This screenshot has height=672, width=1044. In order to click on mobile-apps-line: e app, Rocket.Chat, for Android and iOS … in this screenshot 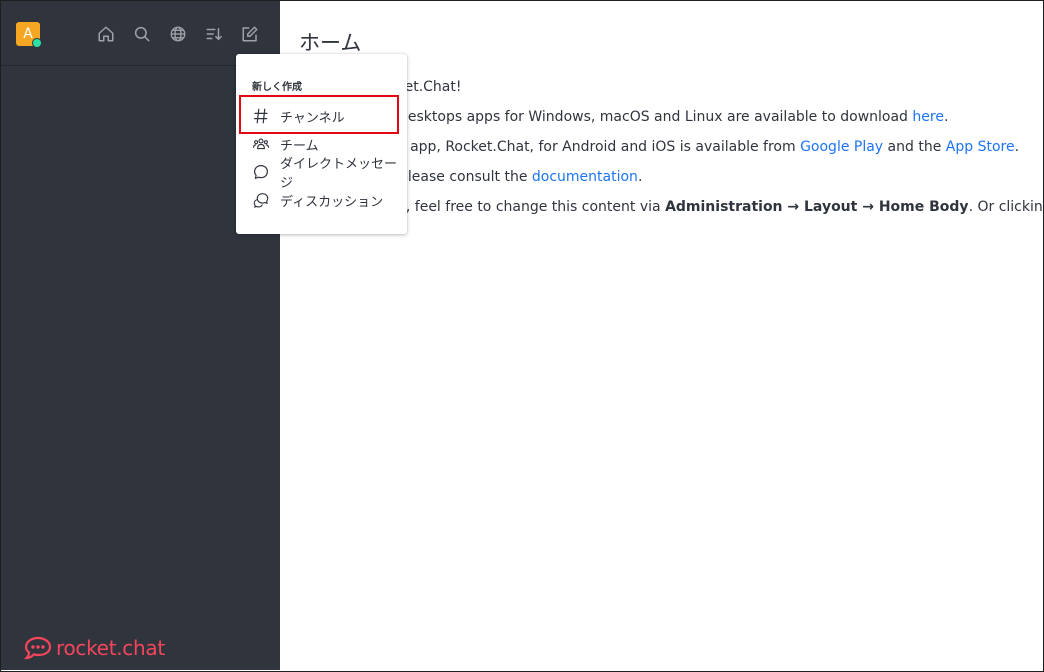, I will do `click(708, 147)`.